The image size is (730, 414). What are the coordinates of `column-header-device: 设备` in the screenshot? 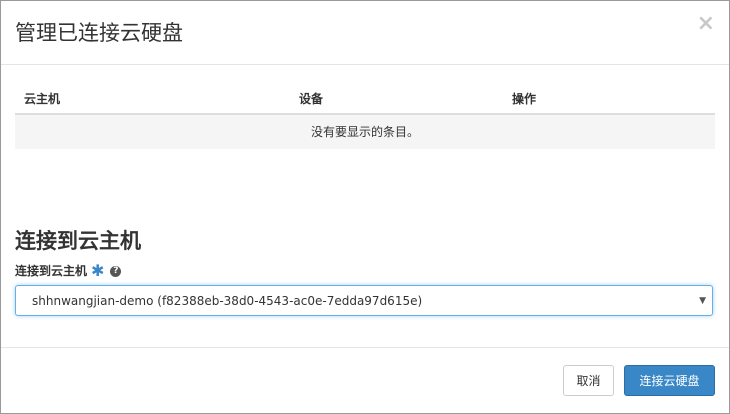 It's located at (311, 98).